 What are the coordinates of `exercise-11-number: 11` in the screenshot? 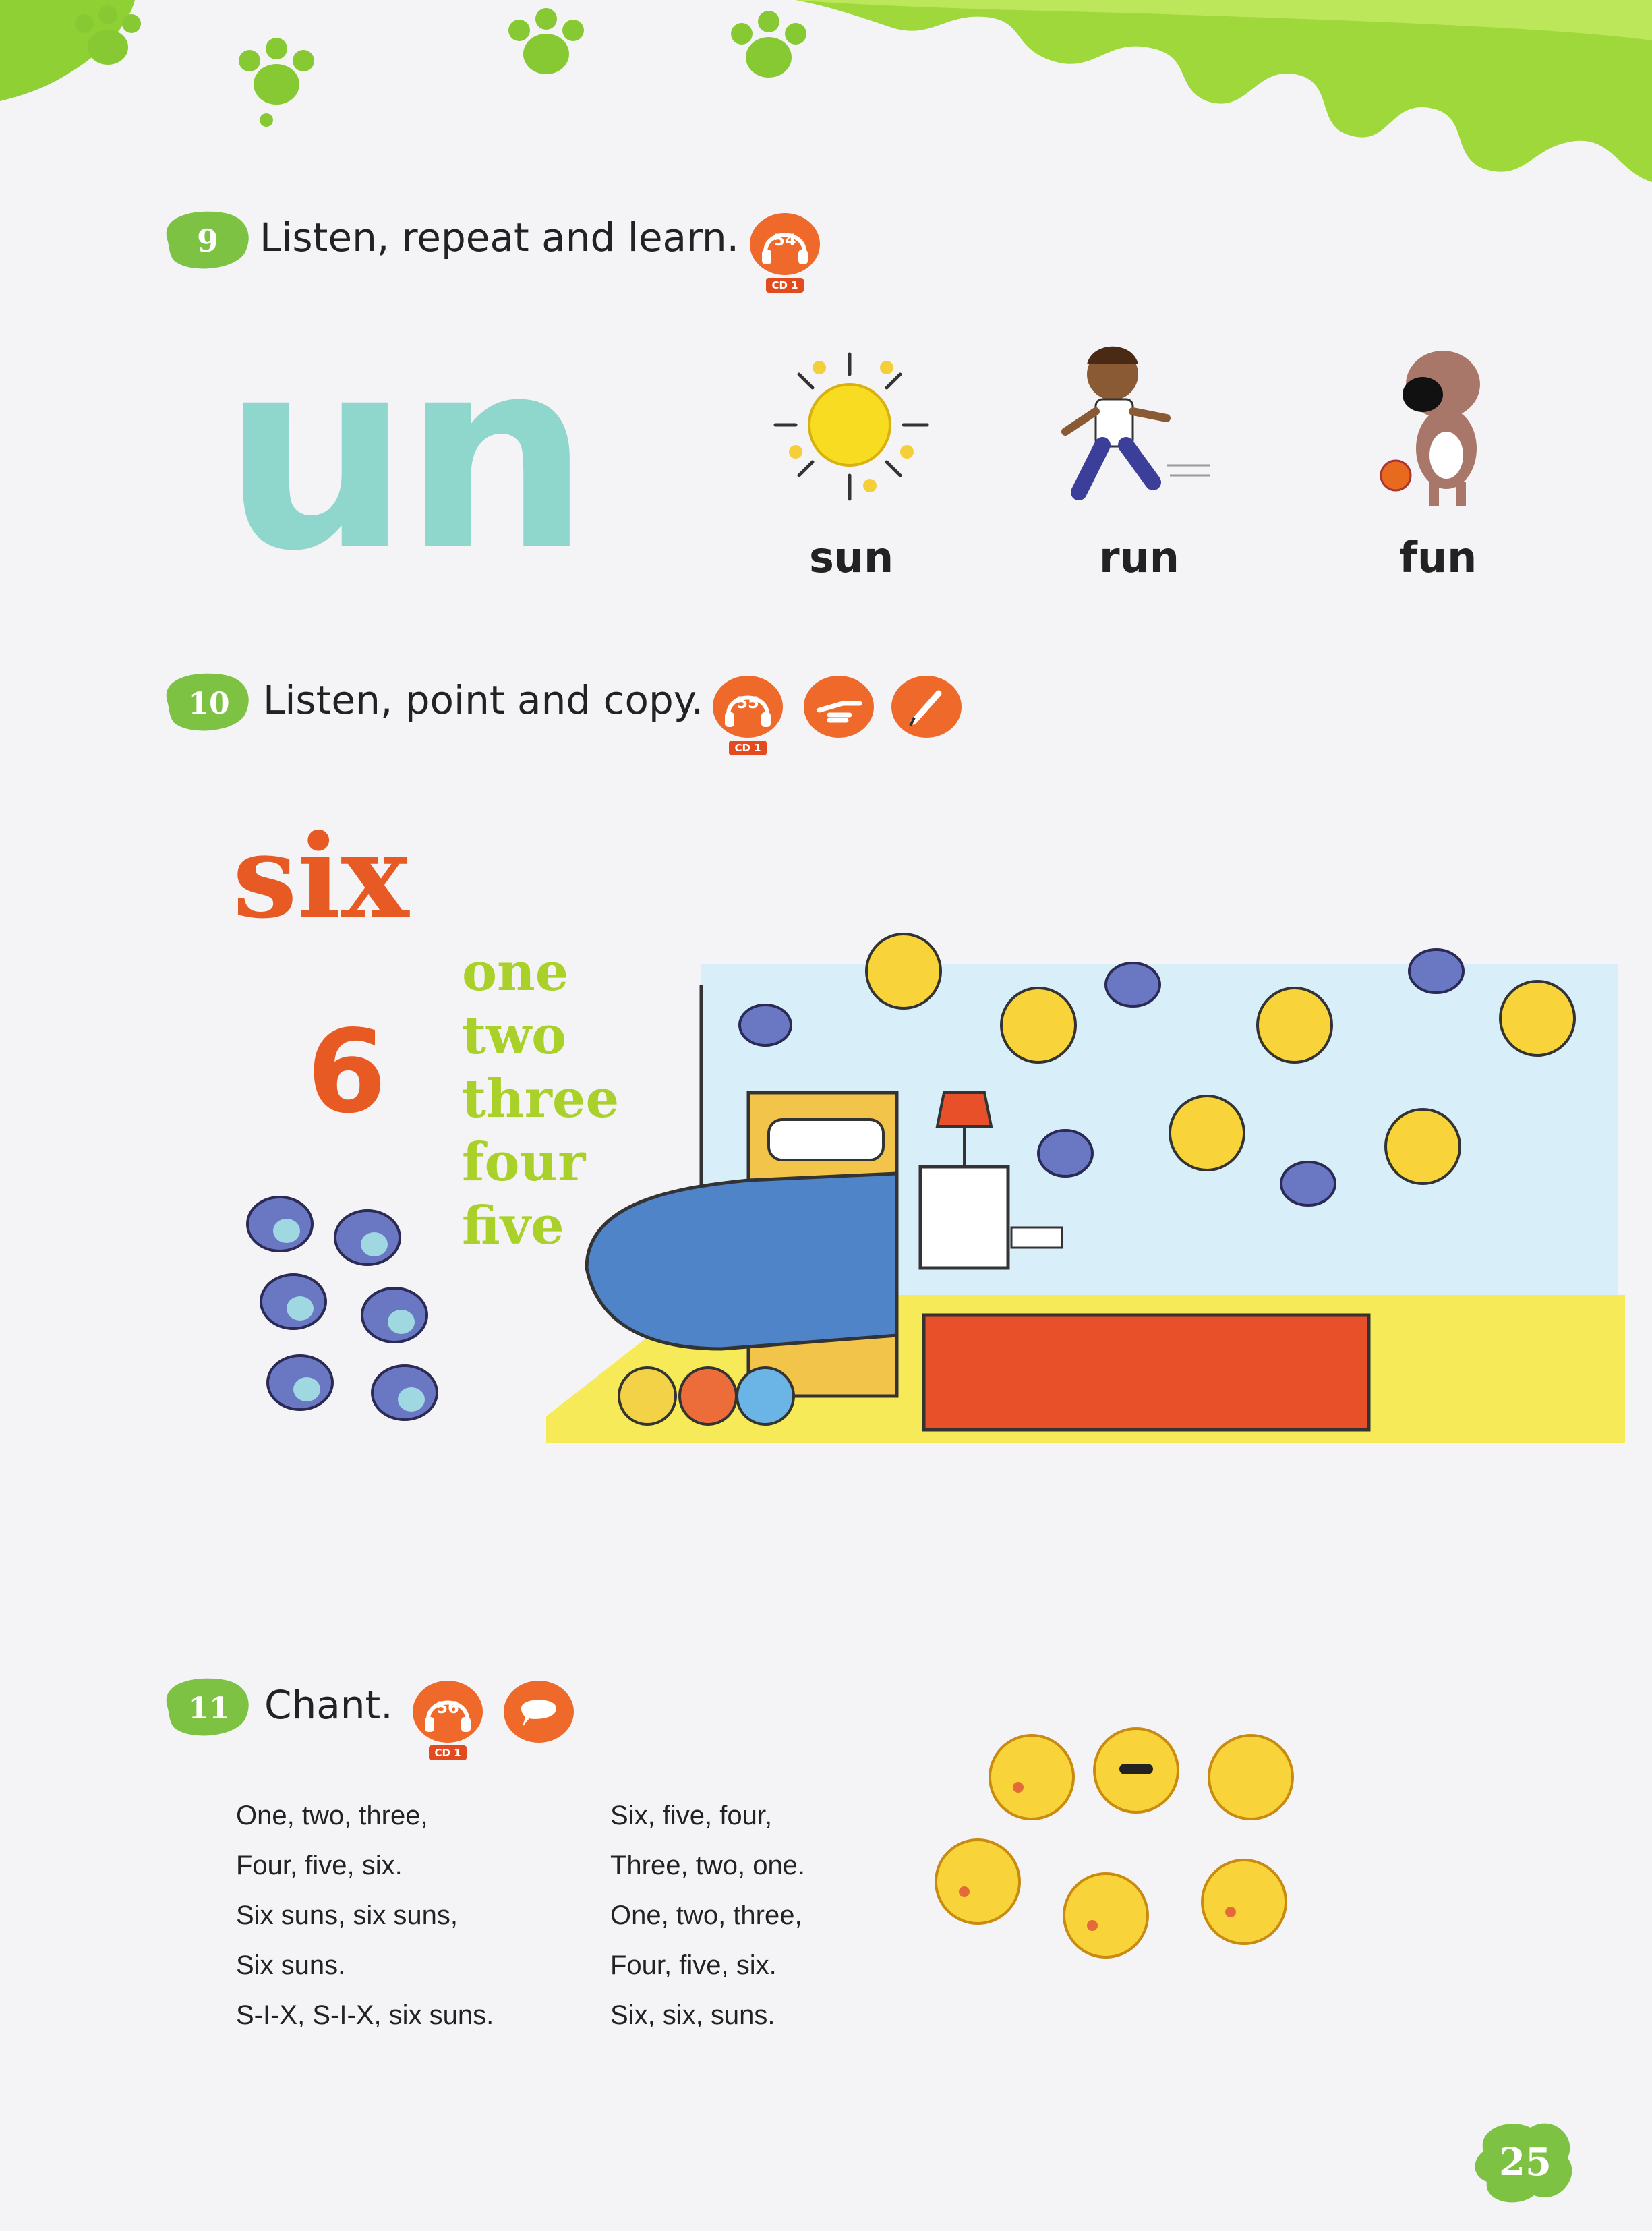 It's located at (208, 1708).